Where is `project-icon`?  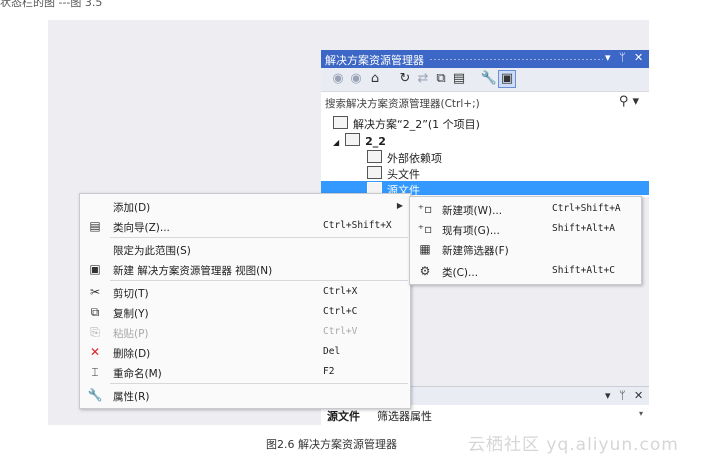
project-icon is located at coordinates (353, 139).